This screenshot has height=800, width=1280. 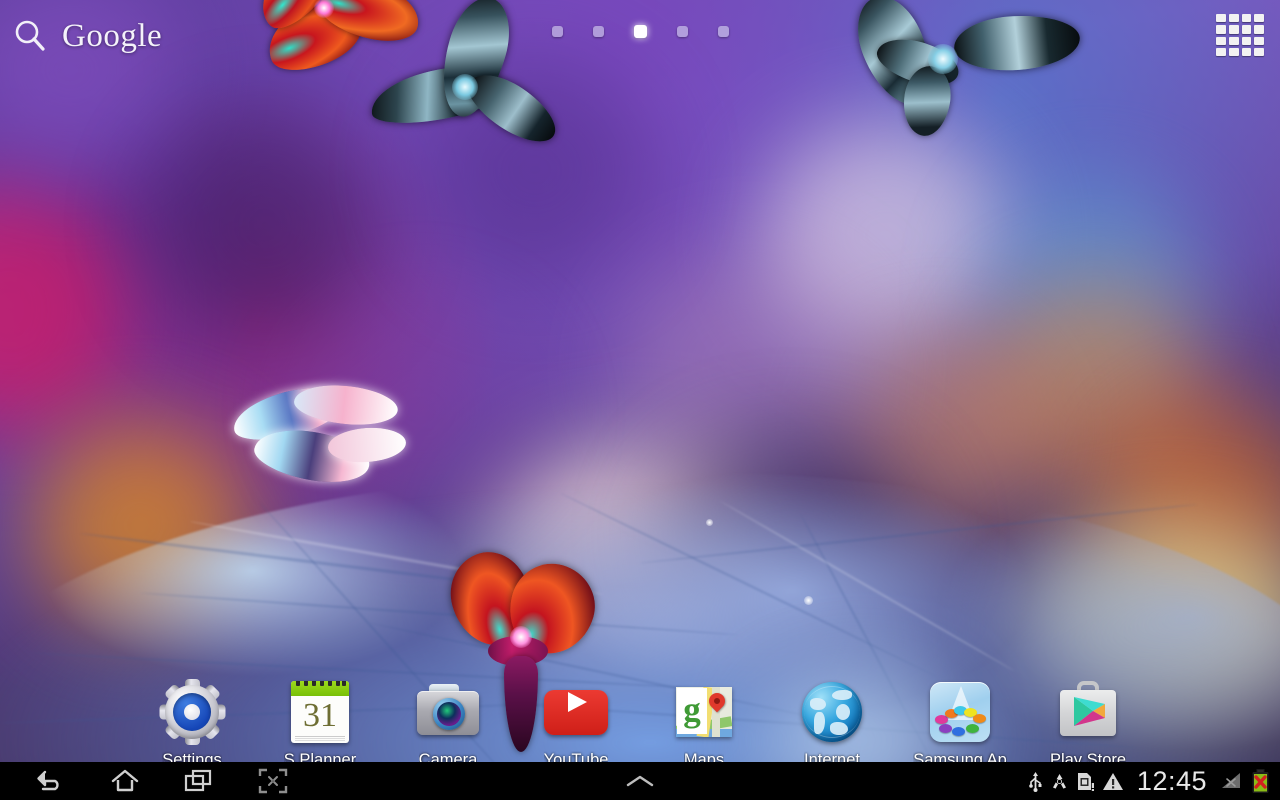 I want to click on globe-sphere, so click(x=832, y=712).